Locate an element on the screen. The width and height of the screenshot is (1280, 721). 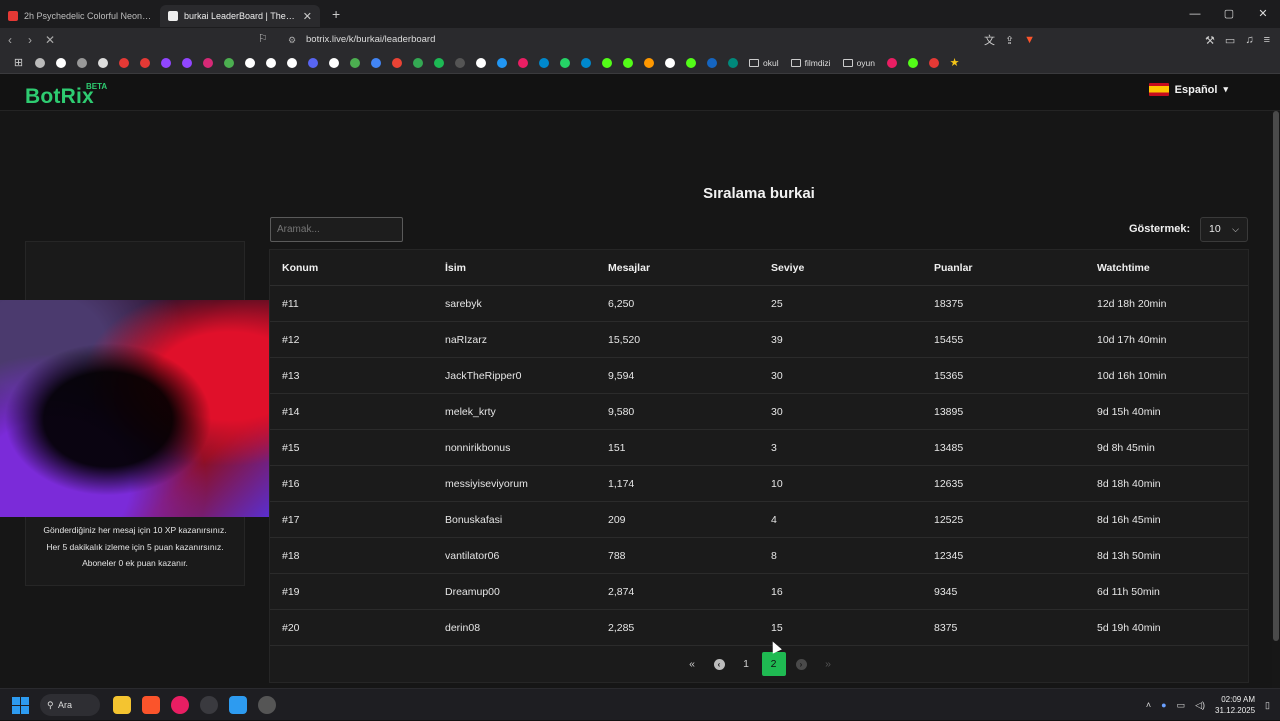
windows-start-icon is located at coordinates (20, 705).